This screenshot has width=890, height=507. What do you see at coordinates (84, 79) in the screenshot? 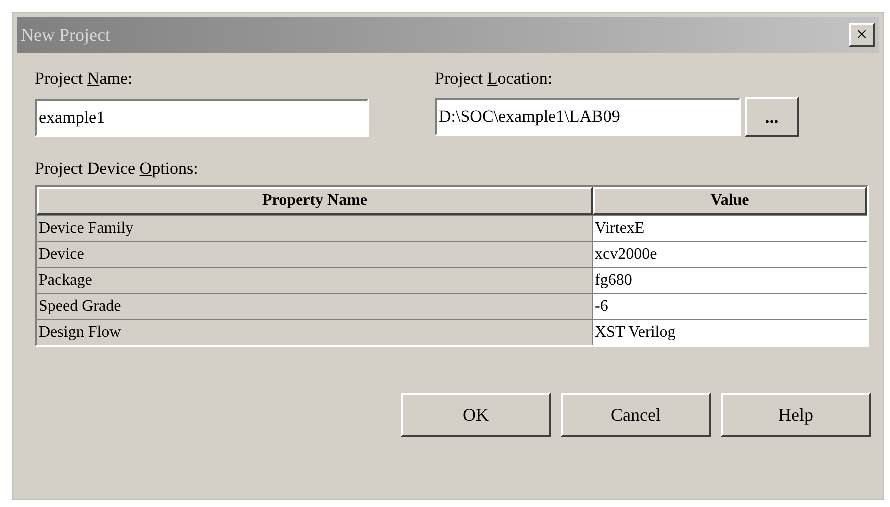
I see `field-label: Project Name:` at bounding box center [84, 79].